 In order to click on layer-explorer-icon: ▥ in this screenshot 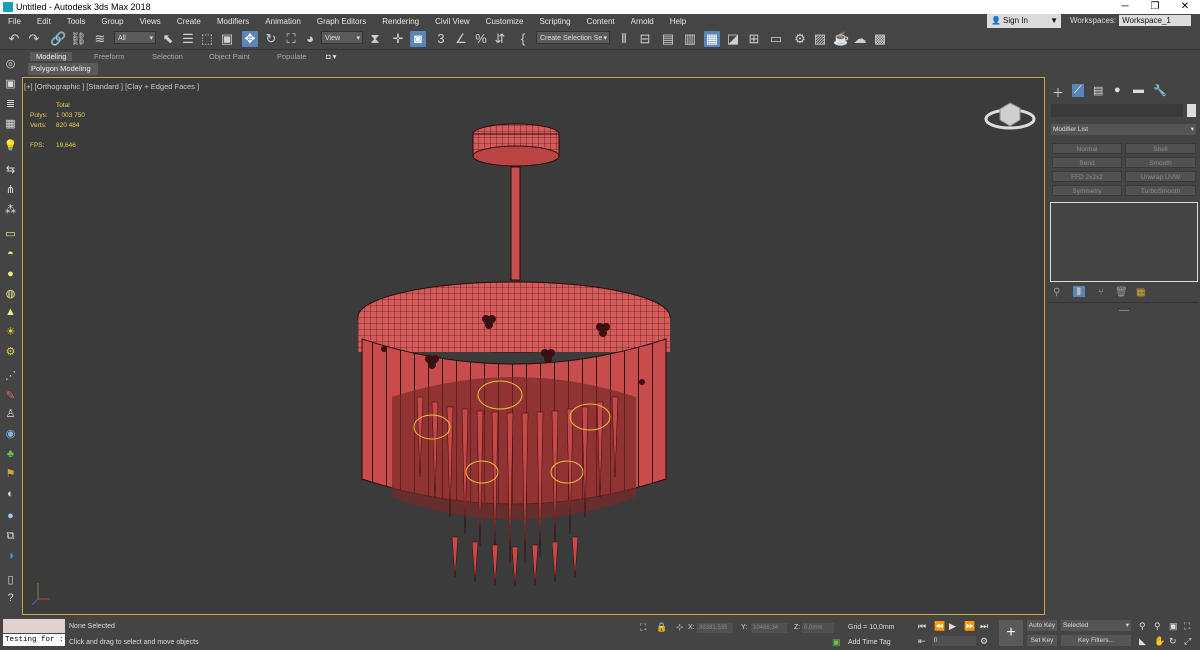, I will do `click(690, 39)`.